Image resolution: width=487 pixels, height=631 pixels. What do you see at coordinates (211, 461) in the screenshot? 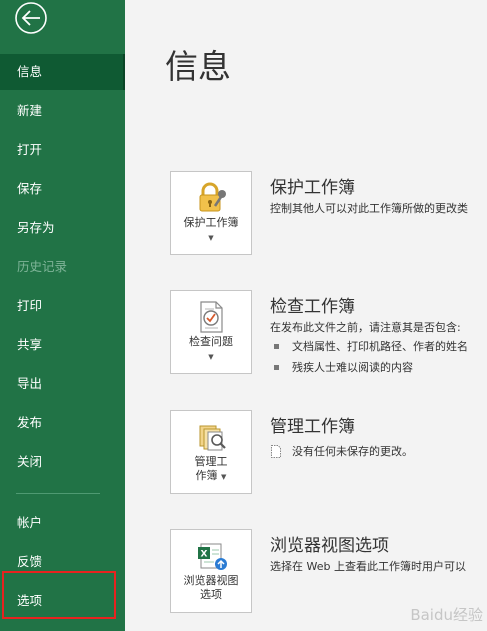
I see `manage-workbook-button-label-line1: 管理工` at bounding box center [211, 461].